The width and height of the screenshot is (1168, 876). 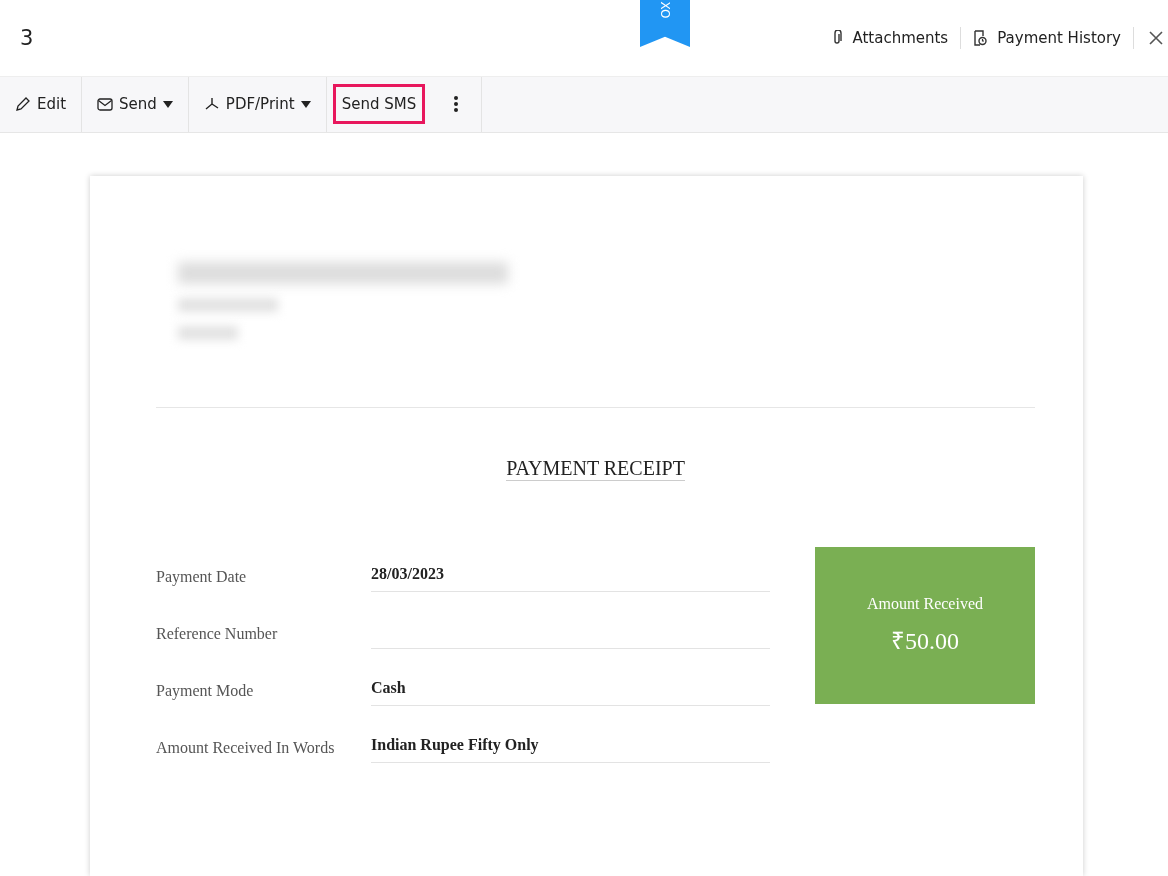 I want to click on amount-label: Amount Received, so click(x=925, y=604).